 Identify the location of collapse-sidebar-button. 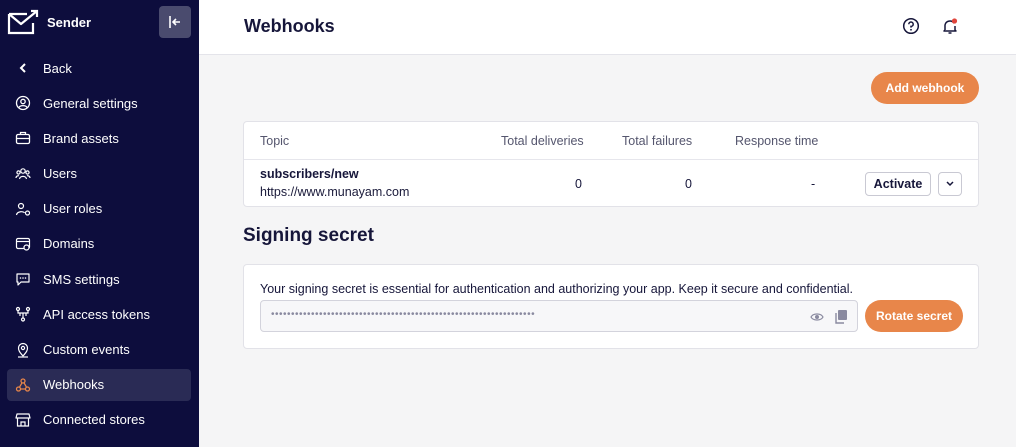
(175, 22).